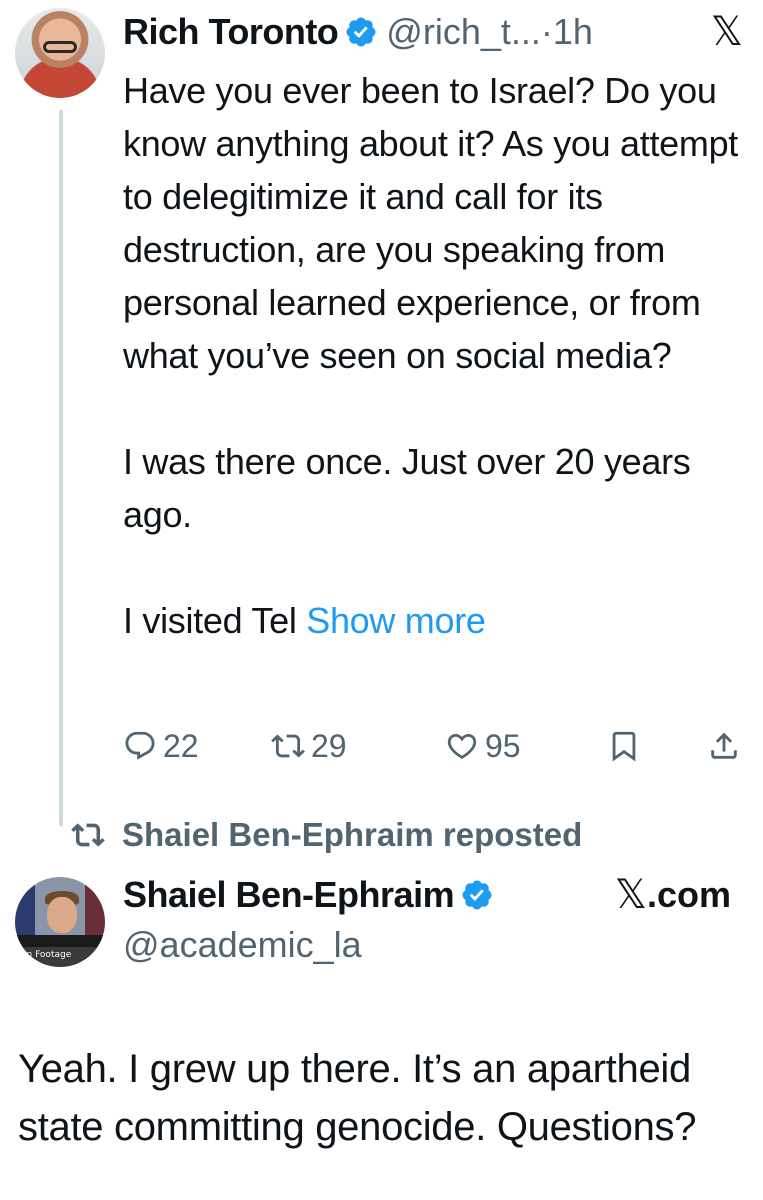 This screenshot has width=763, height=1200. I want to click on repost-indicator-text: Shaiel Ben-Ephraim reposted, so click(352, 834).